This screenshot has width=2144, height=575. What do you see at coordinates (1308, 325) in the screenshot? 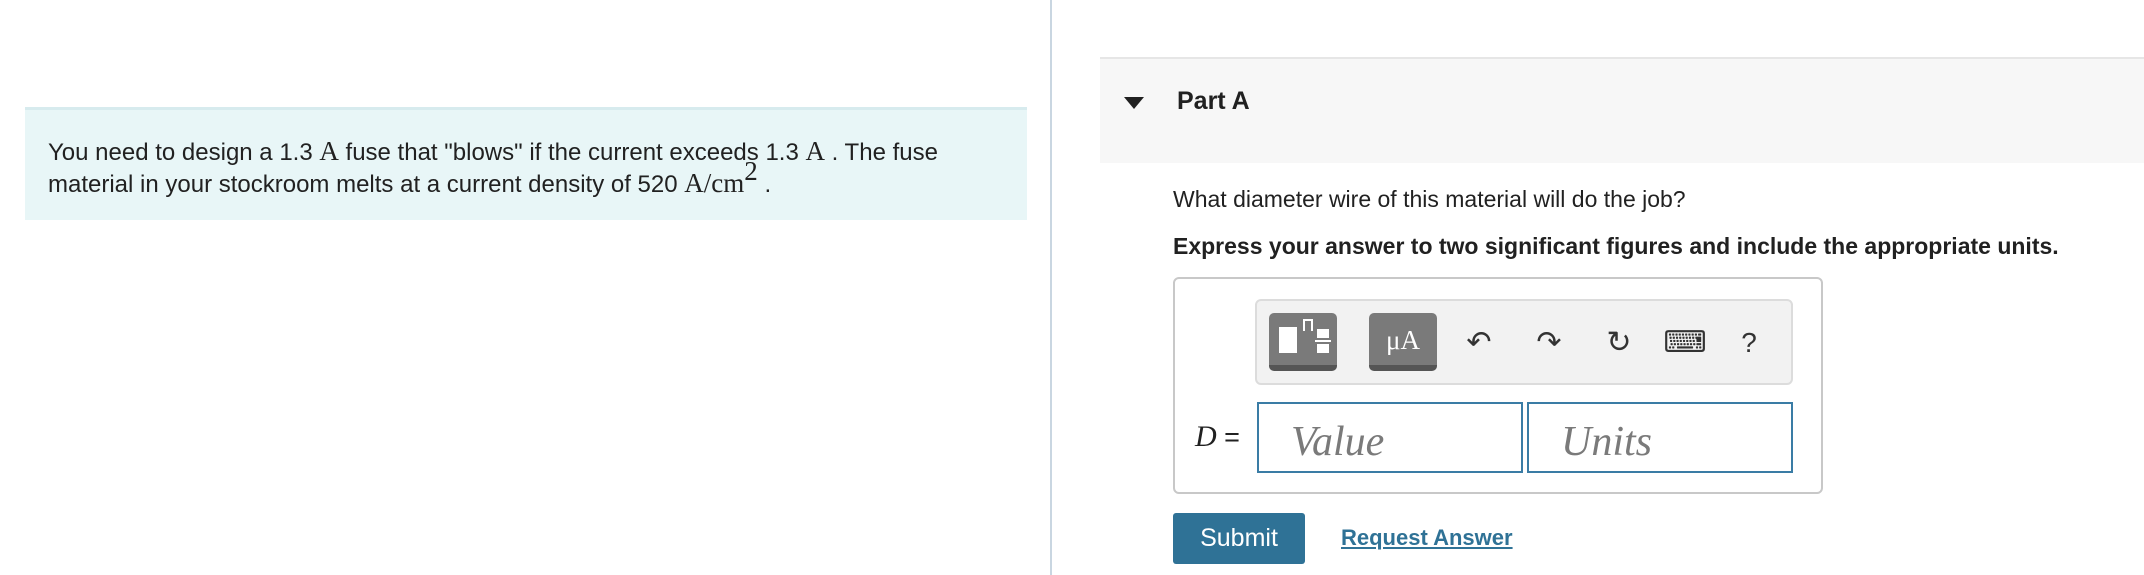
I see `template-superscript-icon` at bounding box center [1308, 325].